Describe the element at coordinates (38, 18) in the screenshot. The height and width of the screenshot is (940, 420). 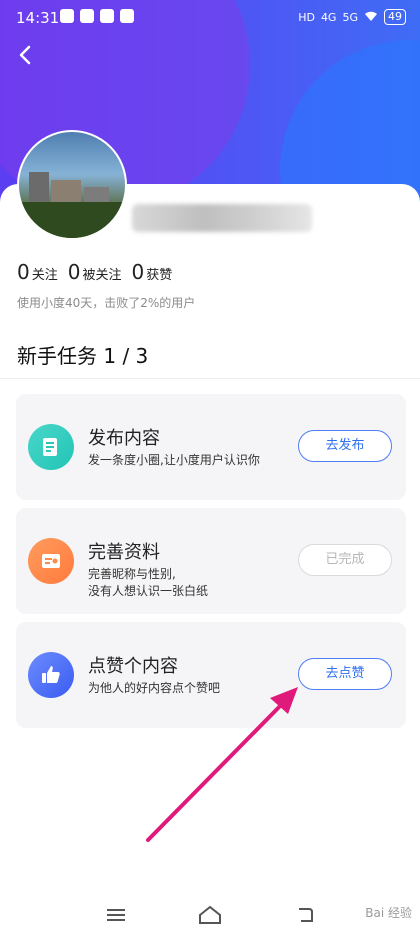
I see `status-time: 14:31` at that location.